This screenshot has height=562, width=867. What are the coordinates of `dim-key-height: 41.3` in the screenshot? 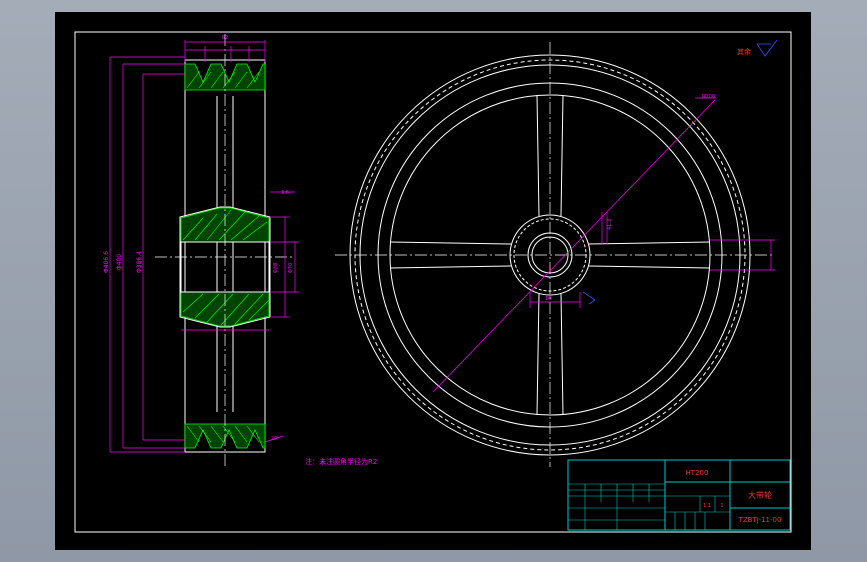 It's located at (610, 224).